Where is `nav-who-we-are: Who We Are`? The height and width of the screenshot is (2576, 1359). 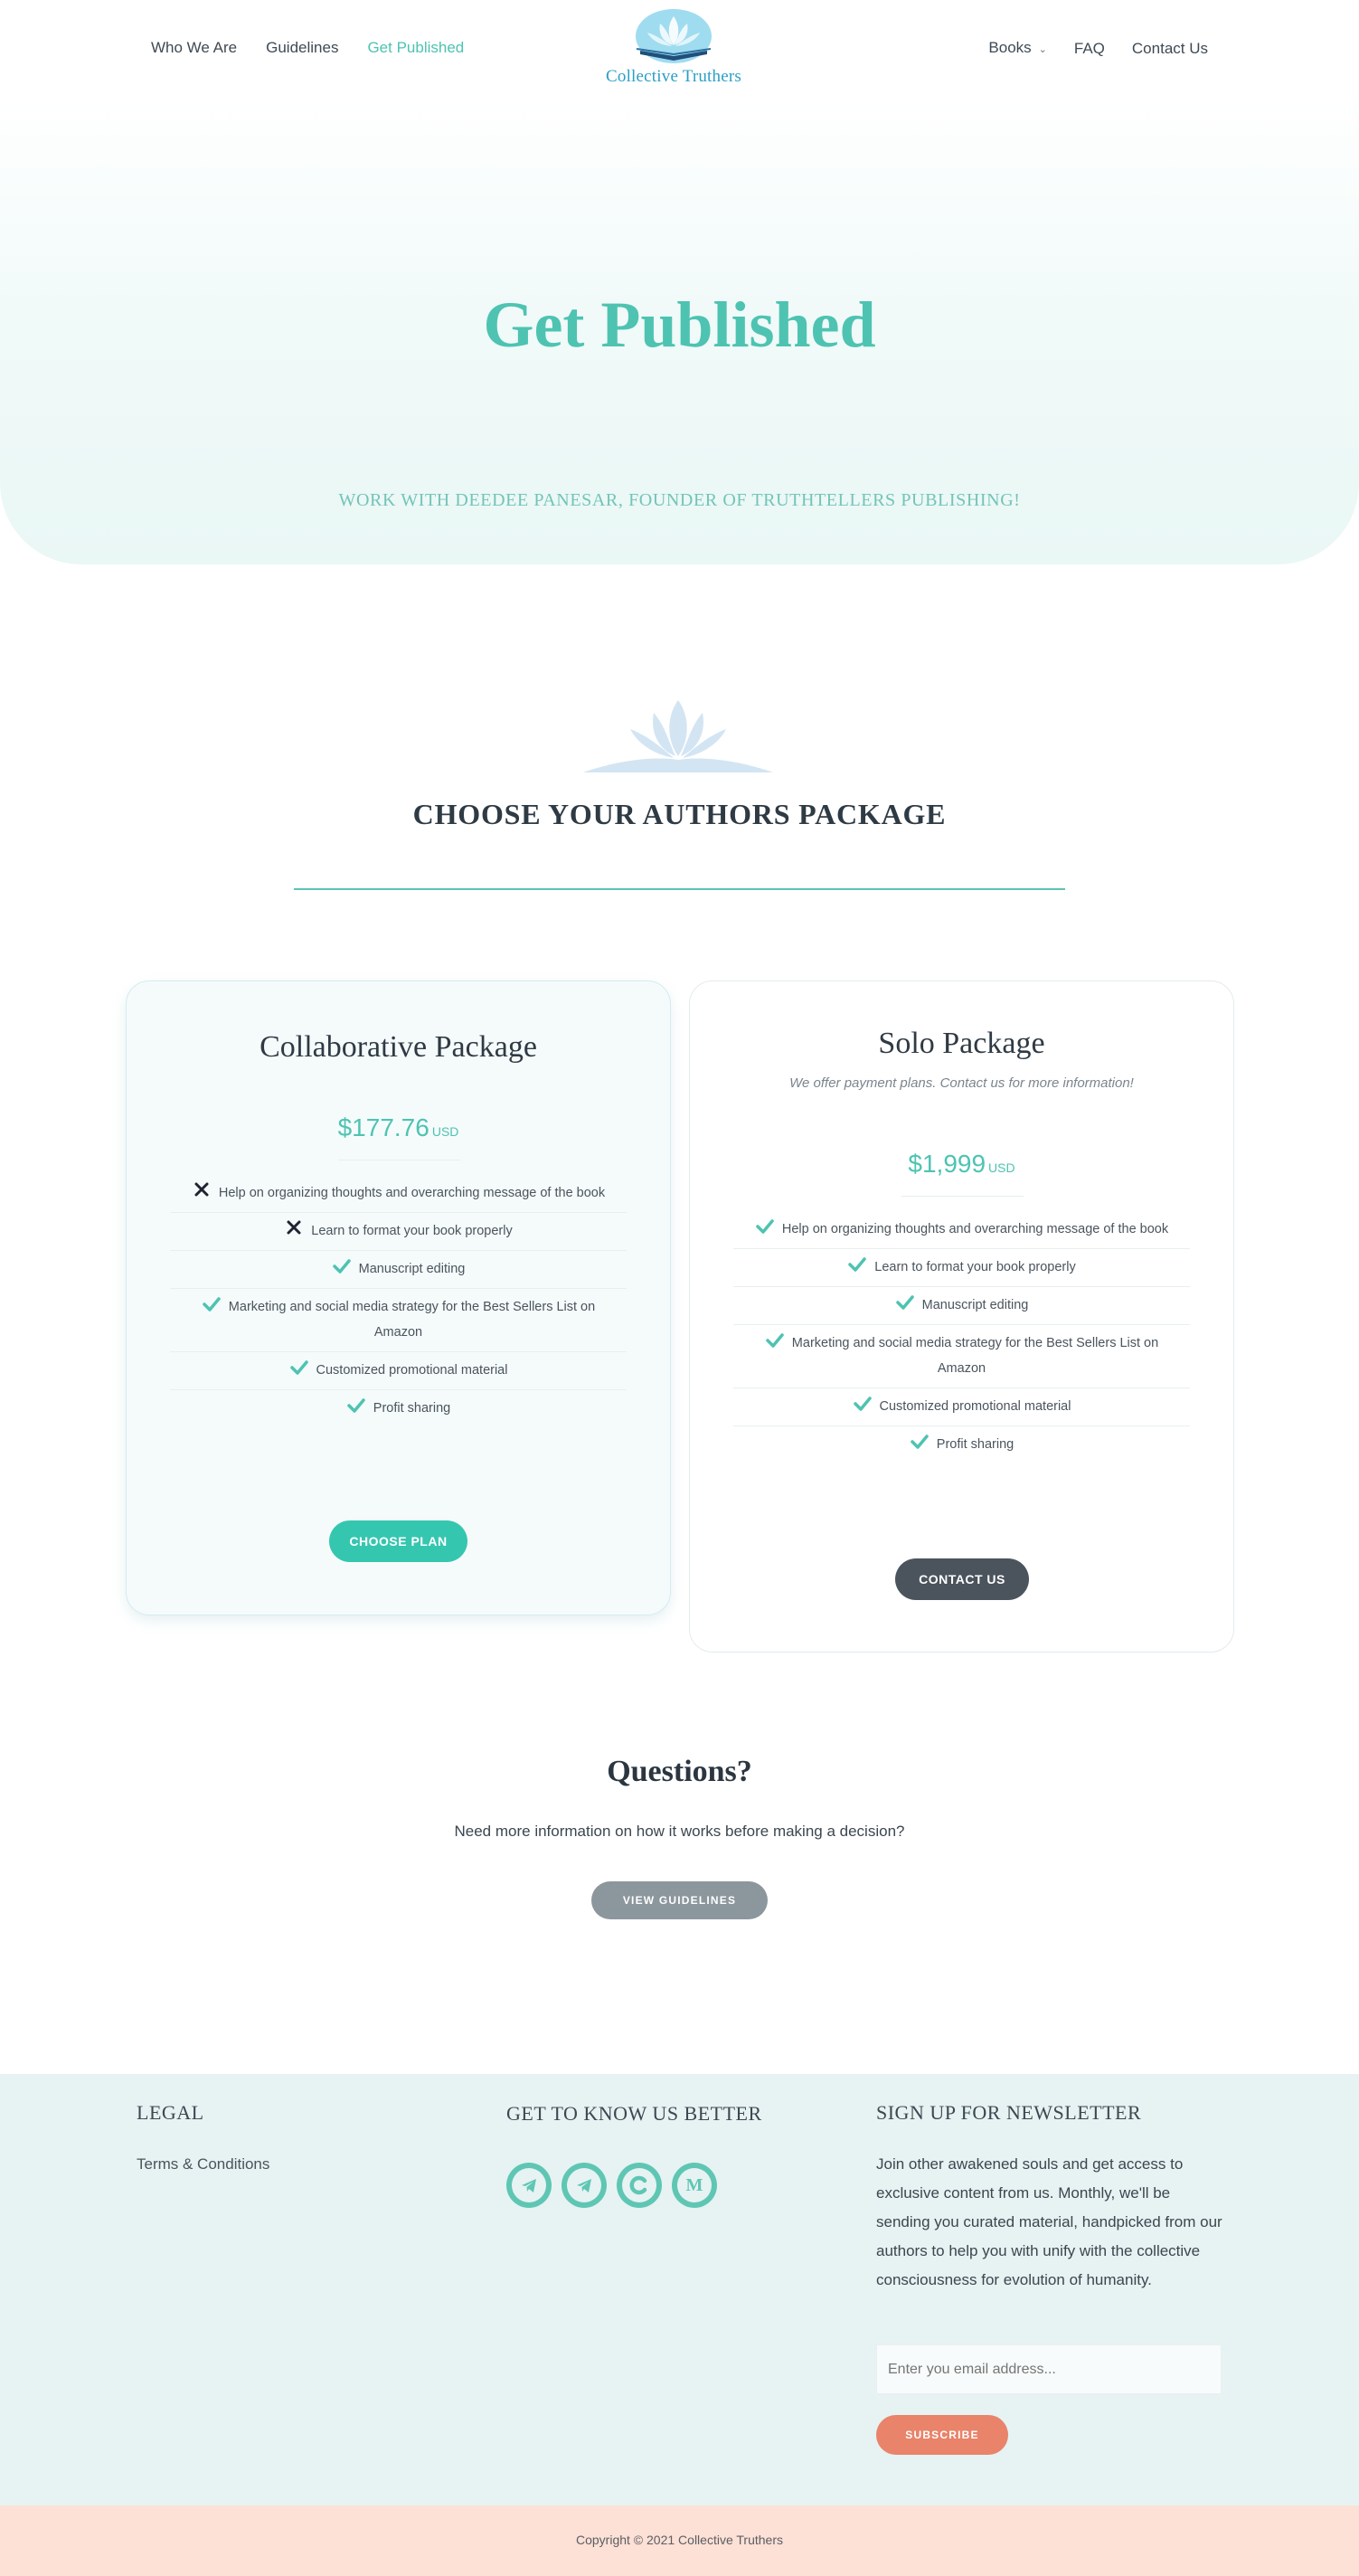
nav-who-we-are: Who We Are is located at coordinates (194, 48).